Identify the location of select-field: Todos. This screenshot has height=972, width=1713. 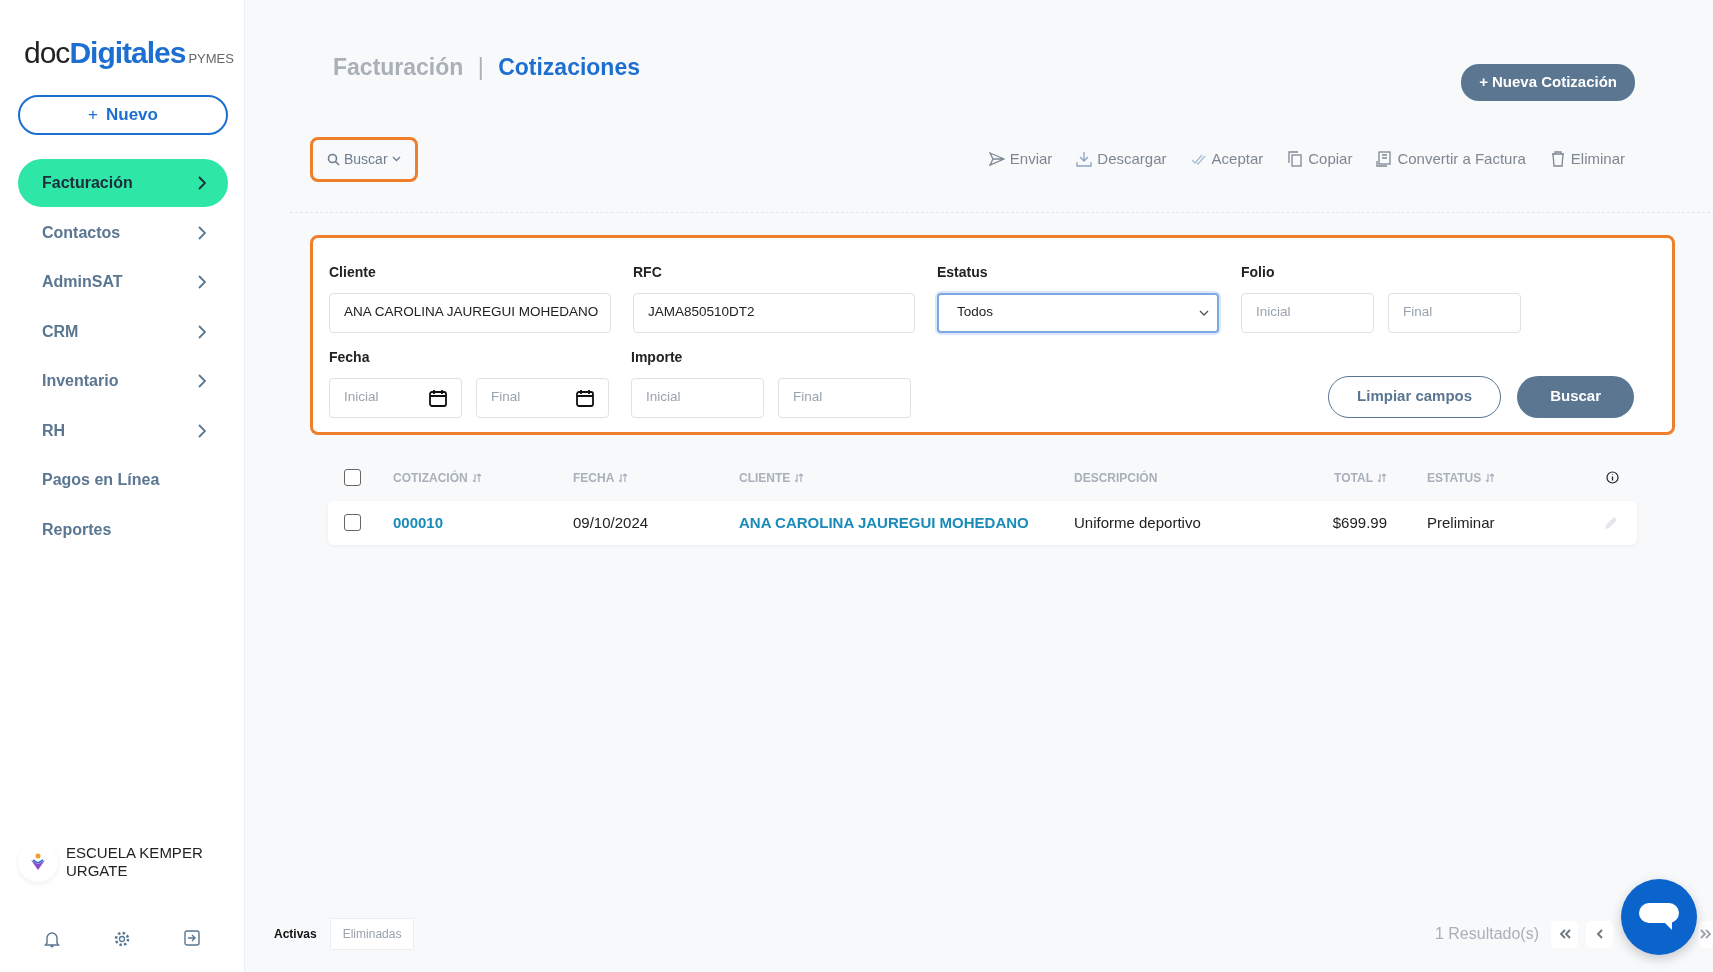
(1078, 312).